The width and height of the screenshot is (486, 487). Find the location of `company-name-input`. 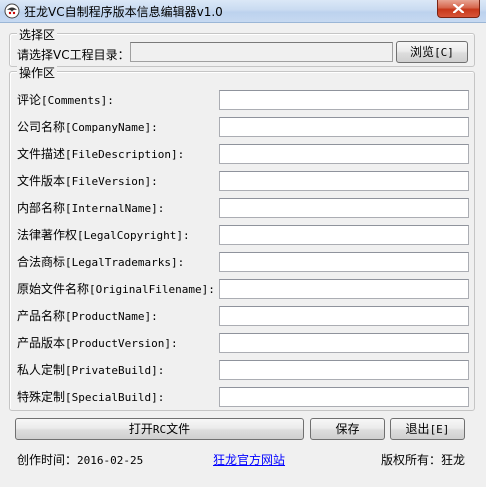

company-name-input is located at coordinates (344, 127).